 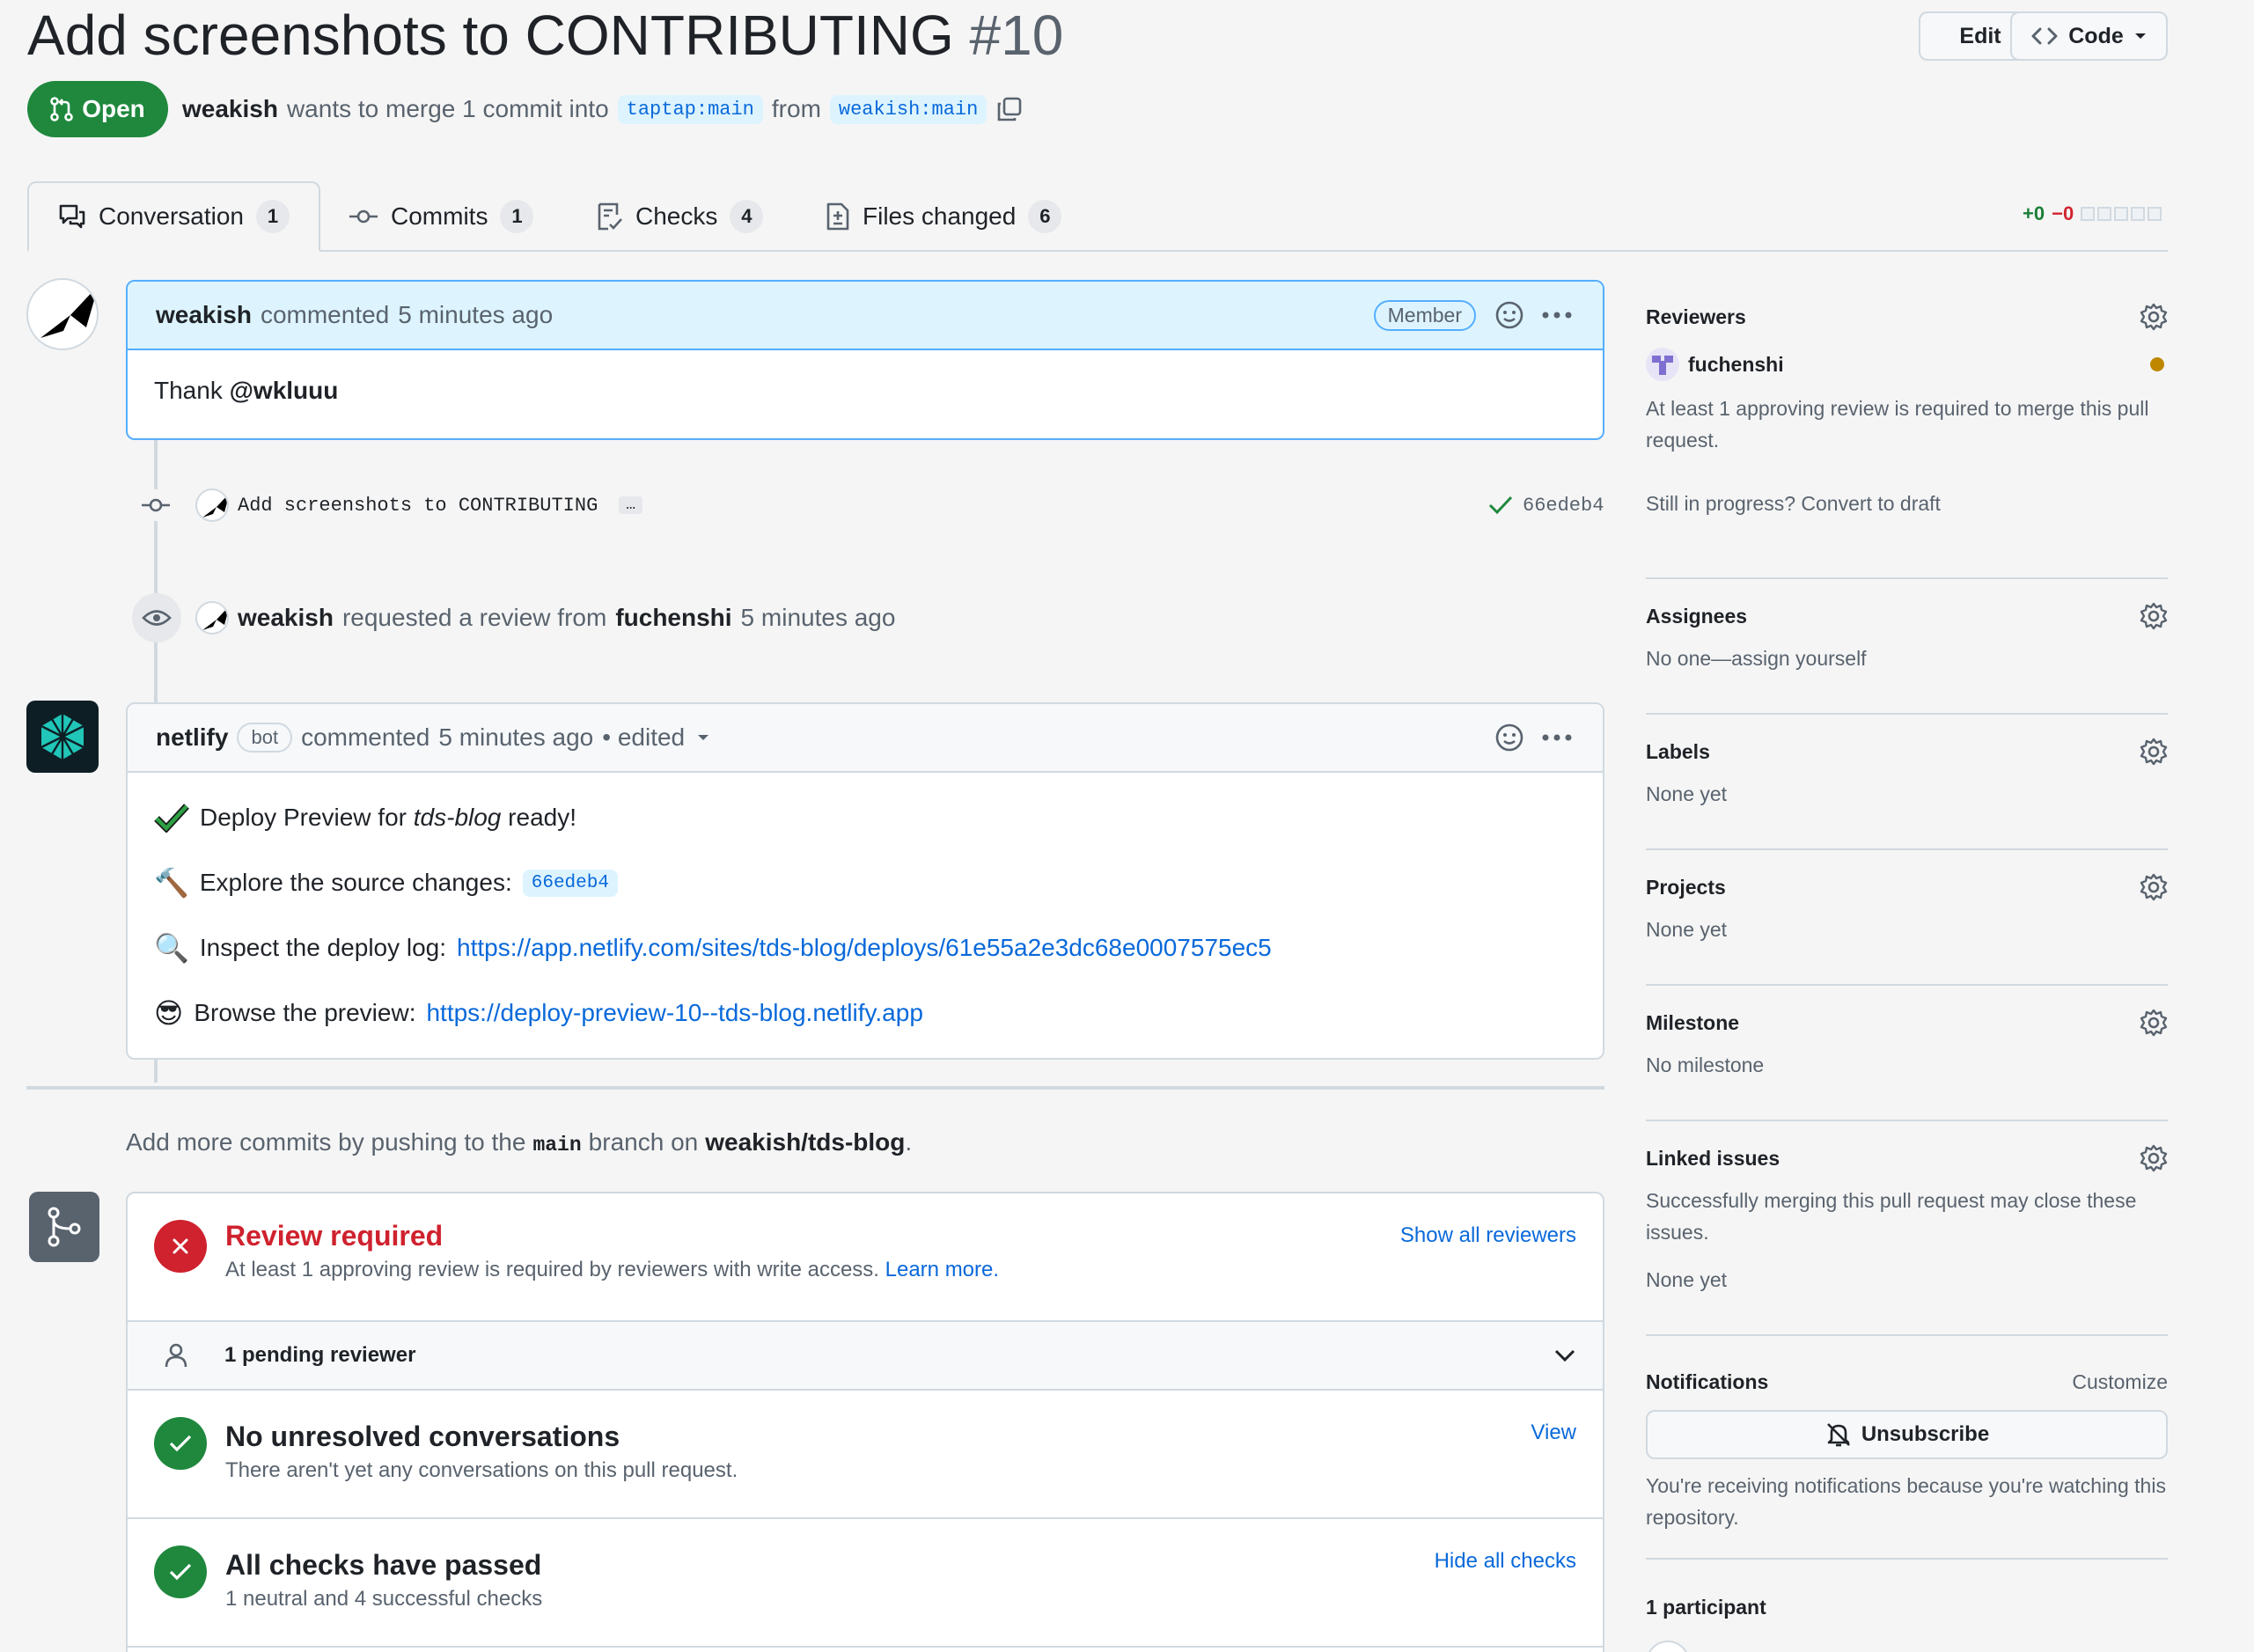 What do you see at coordinates (865, 882) in the screenshot?
I see `source-changes-line: 🔨 Explore the source changes: 66edeb4` at bounding box center [865, 882].